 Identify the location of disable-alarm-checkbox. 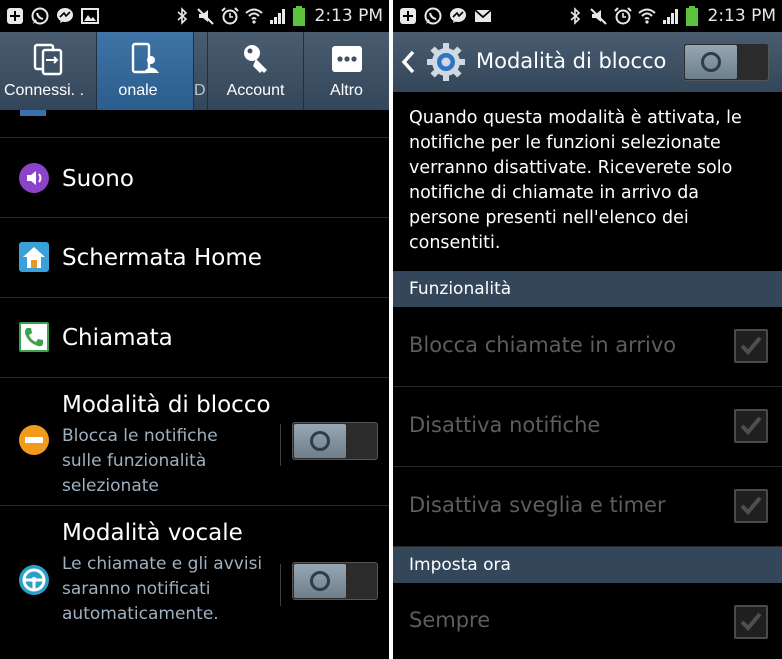
(751, 506).